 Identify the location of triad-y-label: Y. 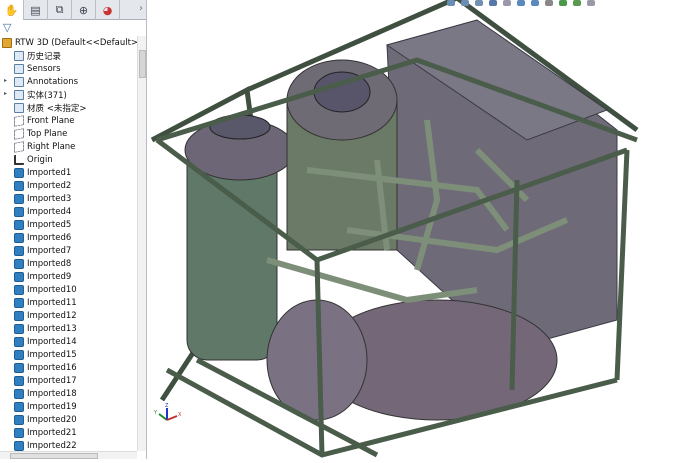
(155, 413).